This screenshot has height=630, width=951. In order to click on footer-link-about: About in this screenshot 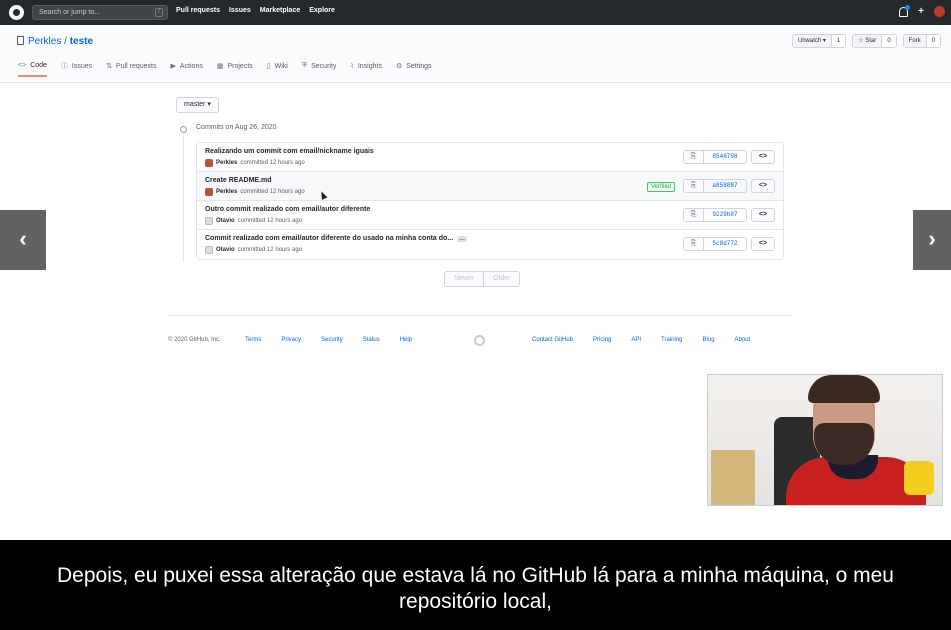, I will do `click(743, 340)`.